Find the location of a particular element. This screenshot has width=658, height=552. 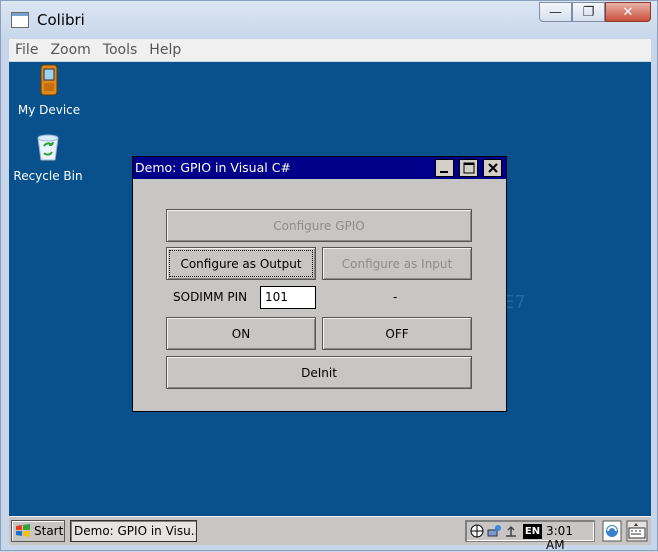

window-title: Colibri is located at coordinates (61, 20).